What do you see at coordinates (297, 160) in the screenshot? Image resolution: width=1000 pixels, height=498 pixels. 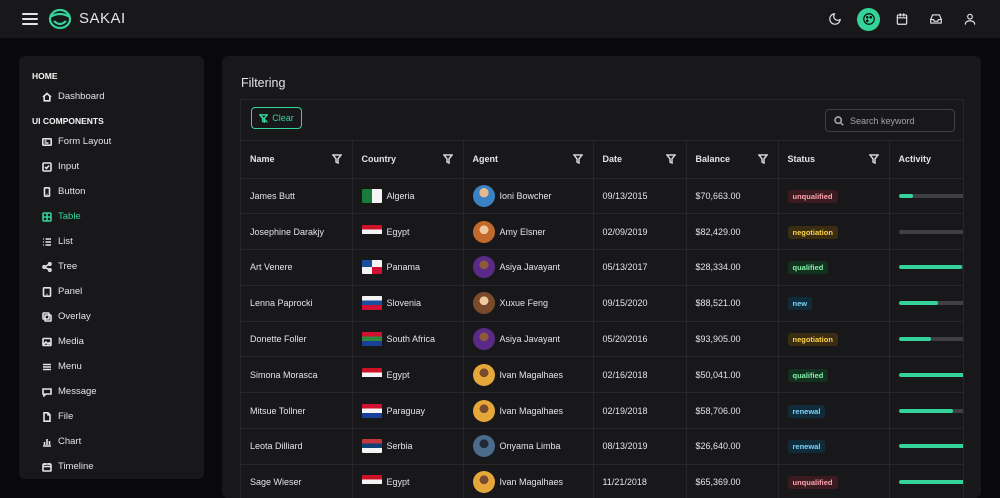 I see `column-header-name: Name` at bounding box center [297, 160].